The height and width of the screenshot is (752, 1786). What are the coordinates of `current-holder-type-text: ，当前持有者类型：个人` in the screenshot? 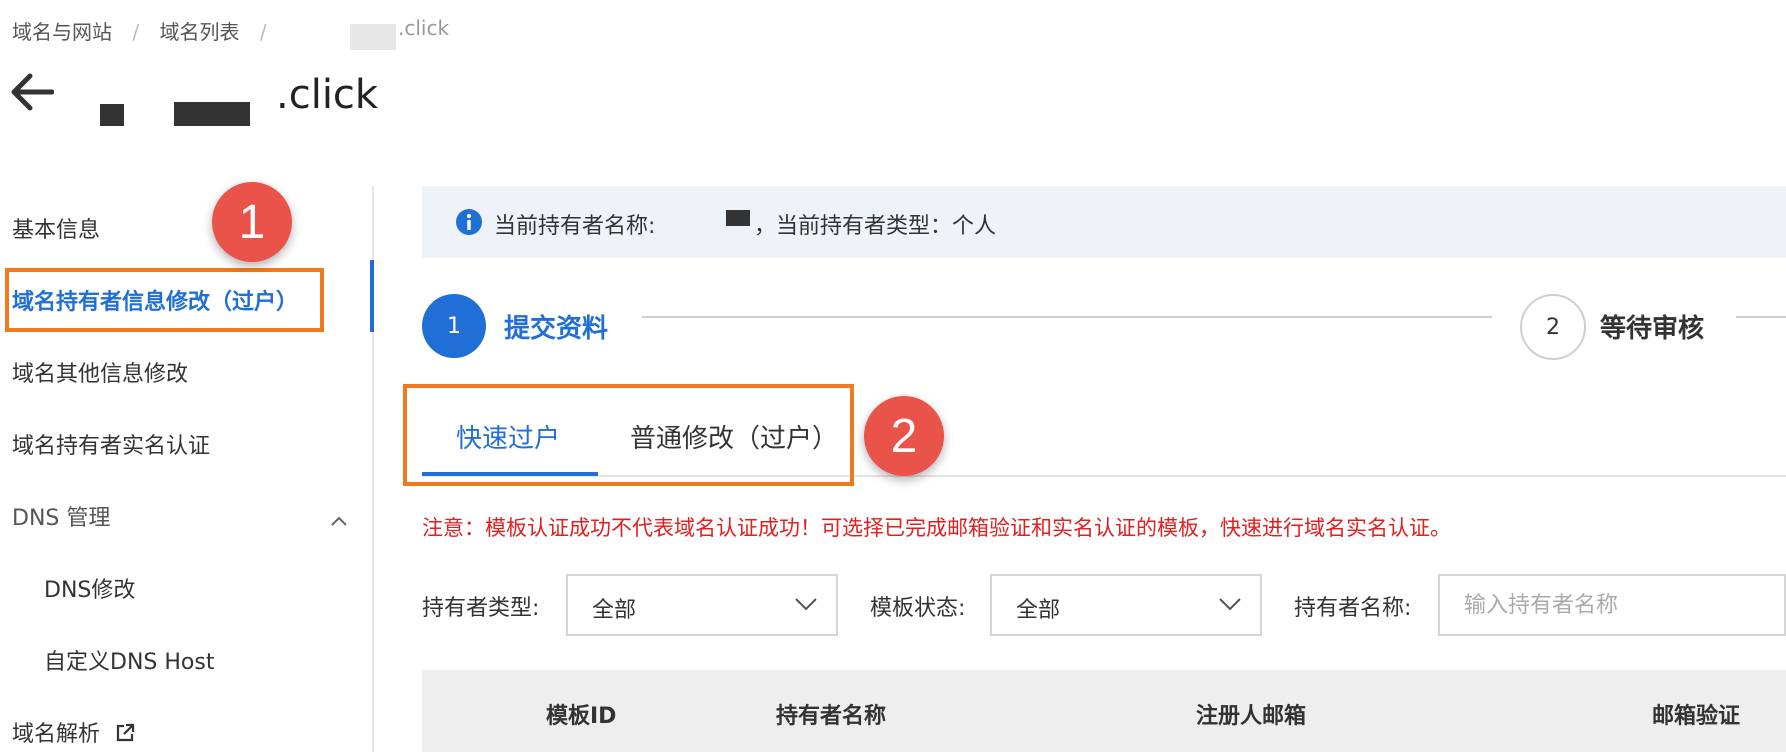 It's located at (875, 226).